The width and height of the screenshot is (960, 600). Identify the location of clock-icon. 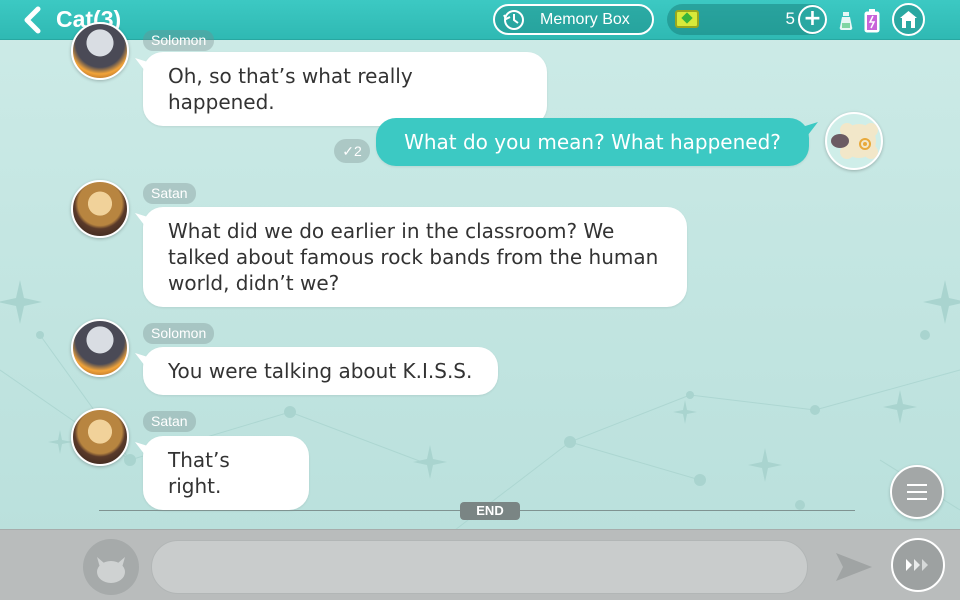
(513, 20).